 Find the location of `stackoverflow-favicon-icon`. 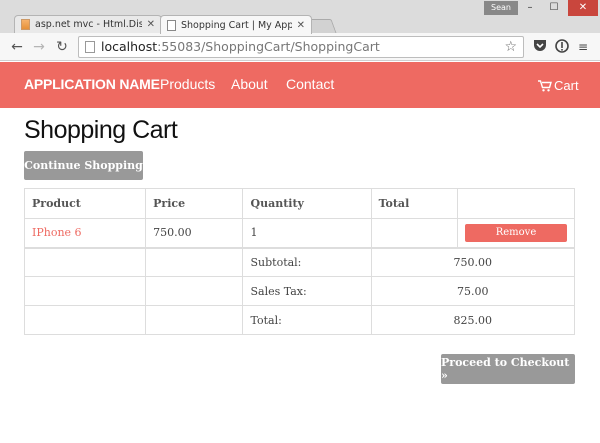

stackoverflow-favicon-icon is located at coordinates (25, 24).